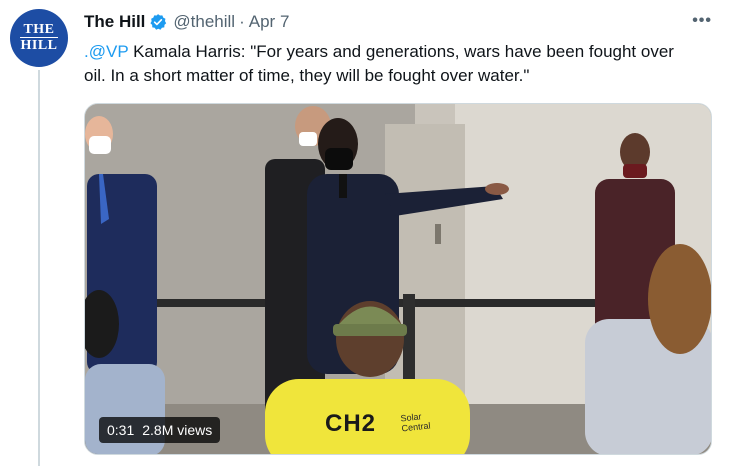  I want to click on shirt-logo: CH2, so click(351, 423).